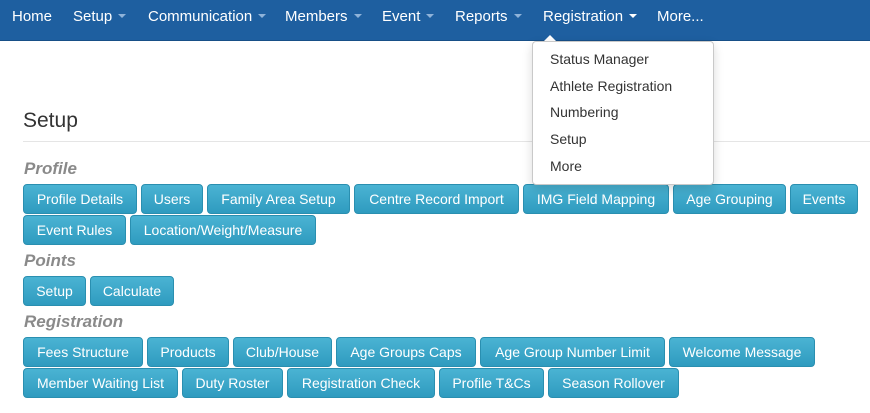 This screenshot has height=413, width=870. I want to click on calculate-button: Calculate, so click(132, 291).